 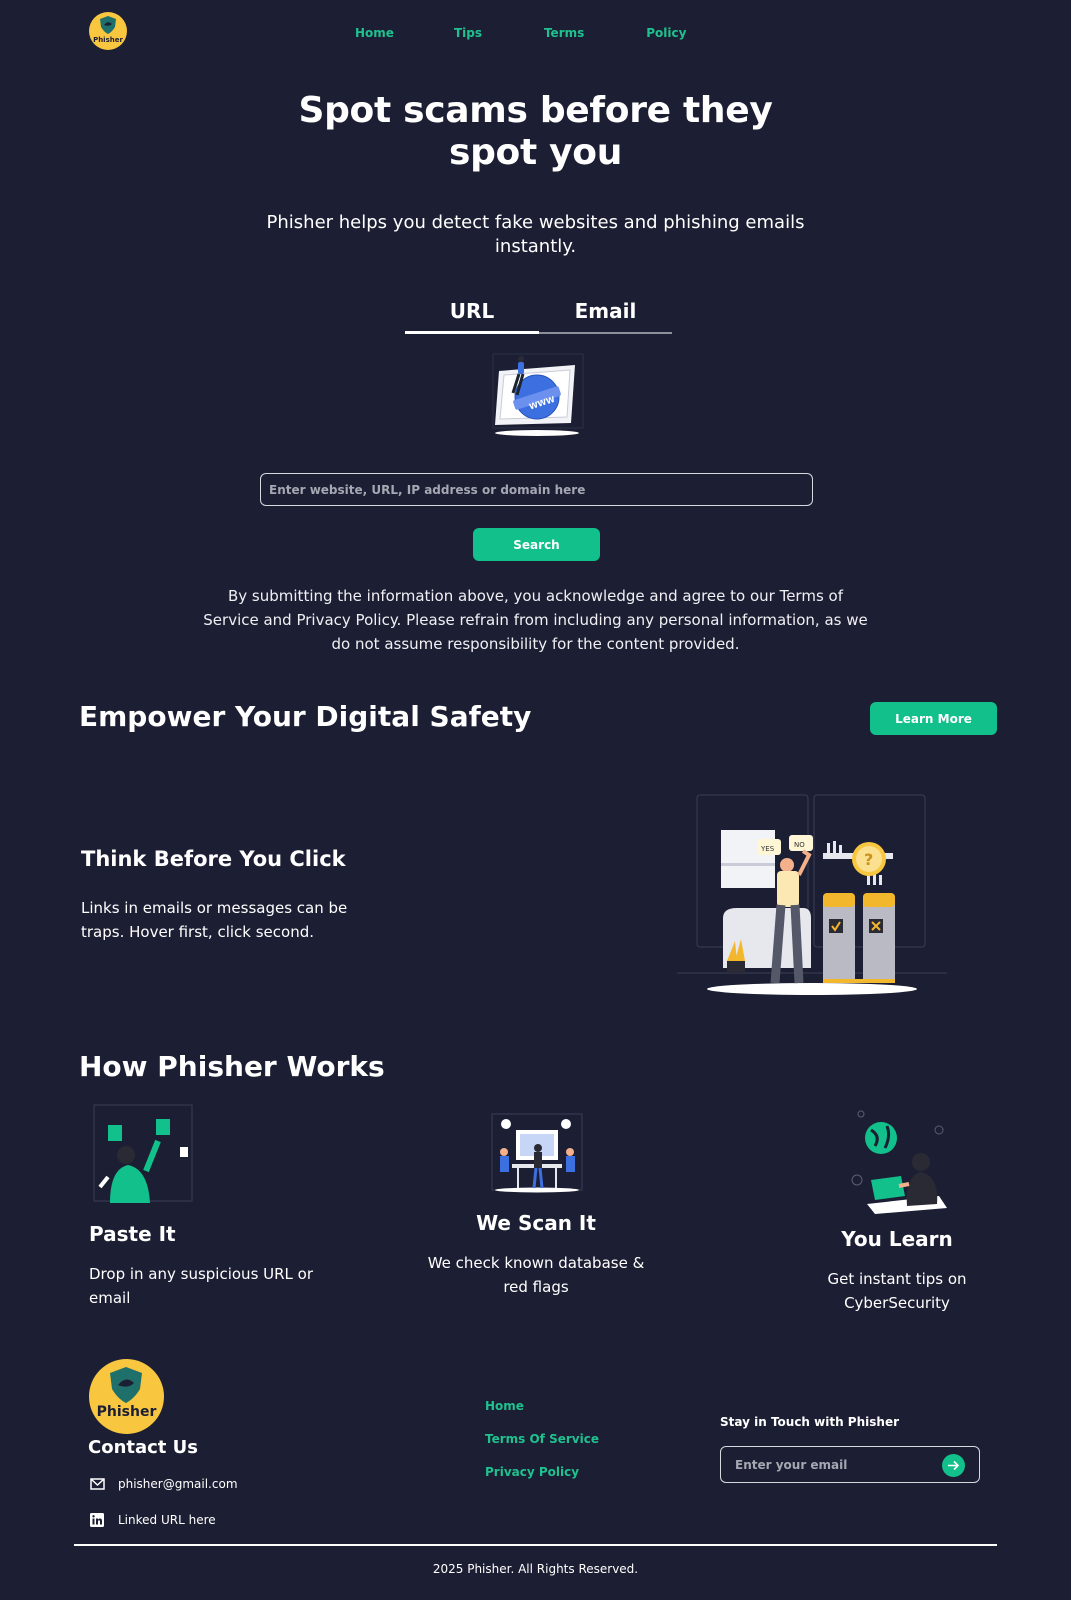 What do you see at coordinates (605, 315) in the screenshot?
I see `tab-email: Email` at bounding box center [605, 315].